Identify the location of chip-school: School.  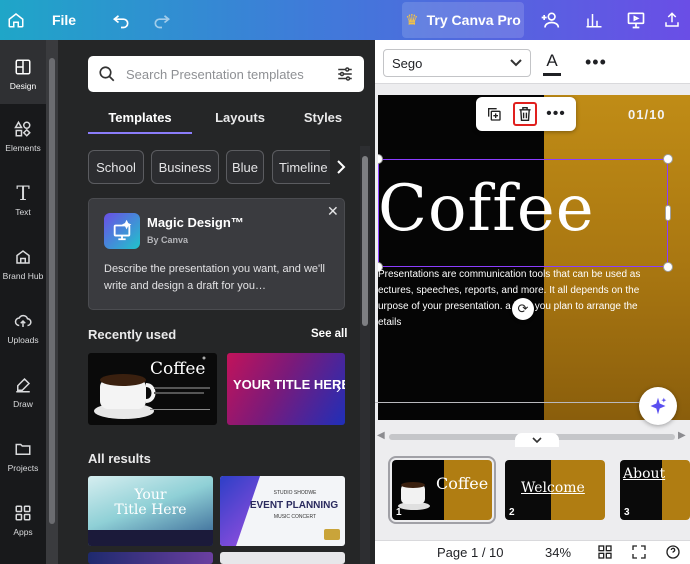
(116, 167).